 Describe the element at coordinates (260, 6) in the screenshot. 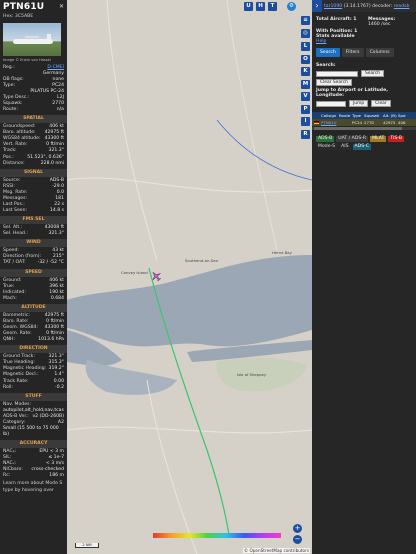

I see `map-button-h: H` at that location.